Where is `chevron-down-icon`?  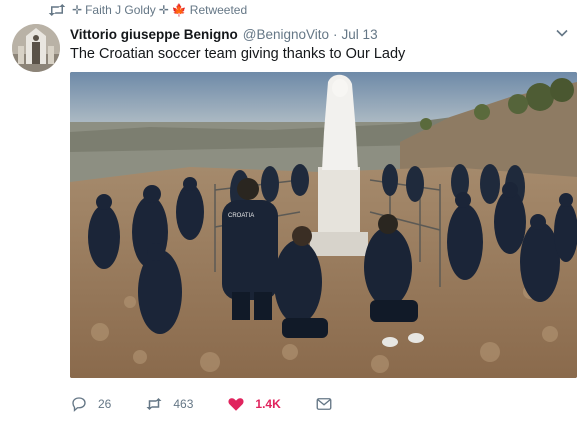 chevron-down-icon is located at coordinates (562, 33).